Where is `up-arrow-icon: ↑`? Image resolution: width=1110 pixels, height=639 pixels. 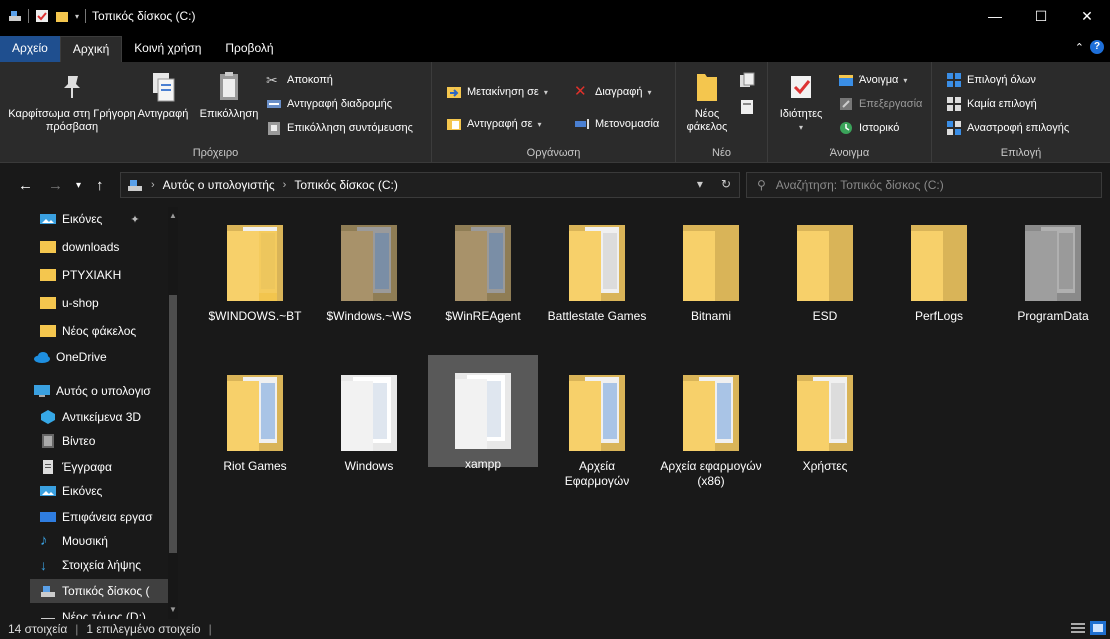
up-arrow-icon: ↑ is located at coordinates (100, 185).